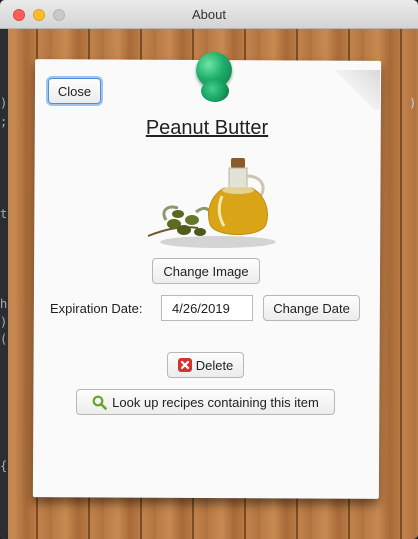 The width and height of the screenshot is (418, 539). I want to click on delete-x-icon, so click(184, 365).